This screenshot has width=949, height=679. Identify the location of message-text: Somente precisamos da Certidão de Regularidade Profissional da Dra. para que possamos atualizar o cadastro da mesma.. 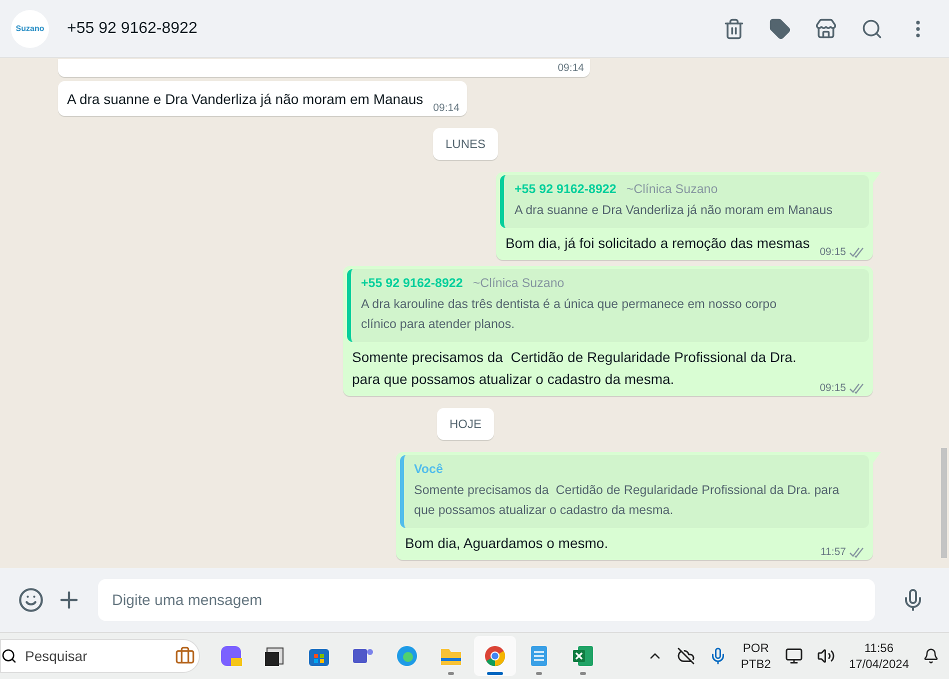
(575, 368).